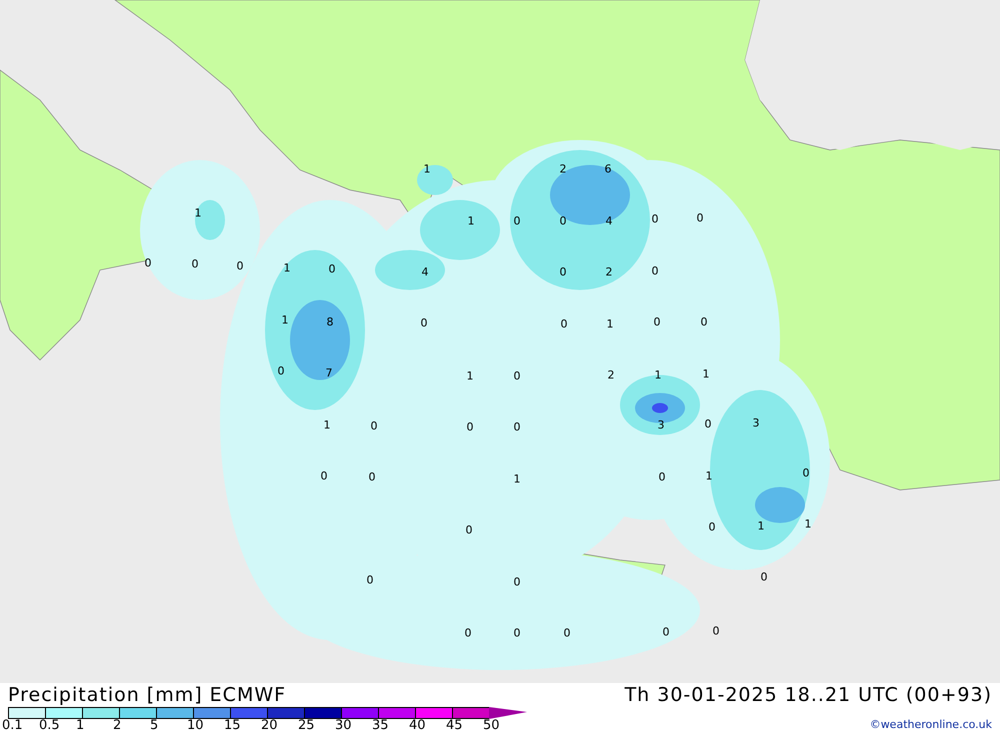  Describe the element at coordinates (270, 726) in the screenshot. I see `legend-tick-label: 20` at that location.